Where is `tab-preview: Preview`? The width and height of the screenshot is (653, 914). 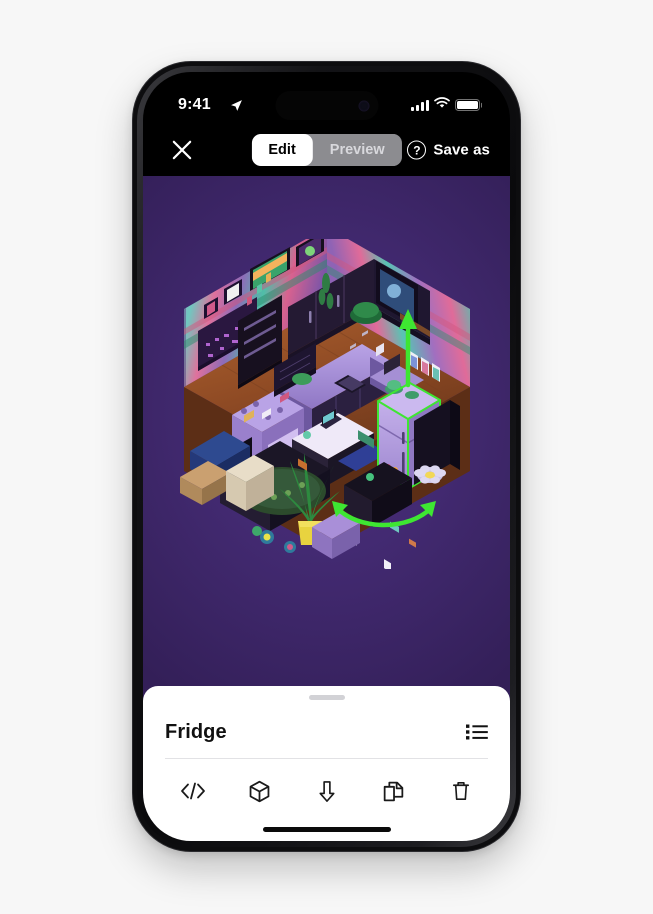 tab-preview: Preview is located at coordinates (357, 150).